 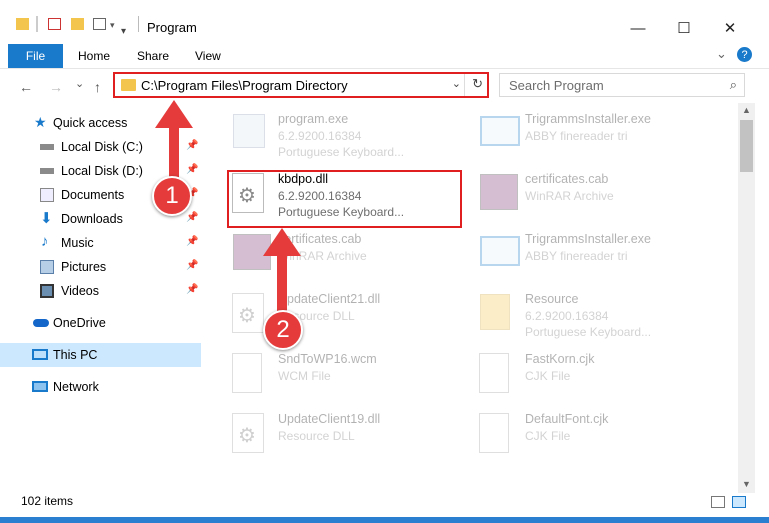 What do you see at coordinates (746, 484) in the screenshot?
I see `scroll-down-icon: ▼` at bounding box center [746, 484].